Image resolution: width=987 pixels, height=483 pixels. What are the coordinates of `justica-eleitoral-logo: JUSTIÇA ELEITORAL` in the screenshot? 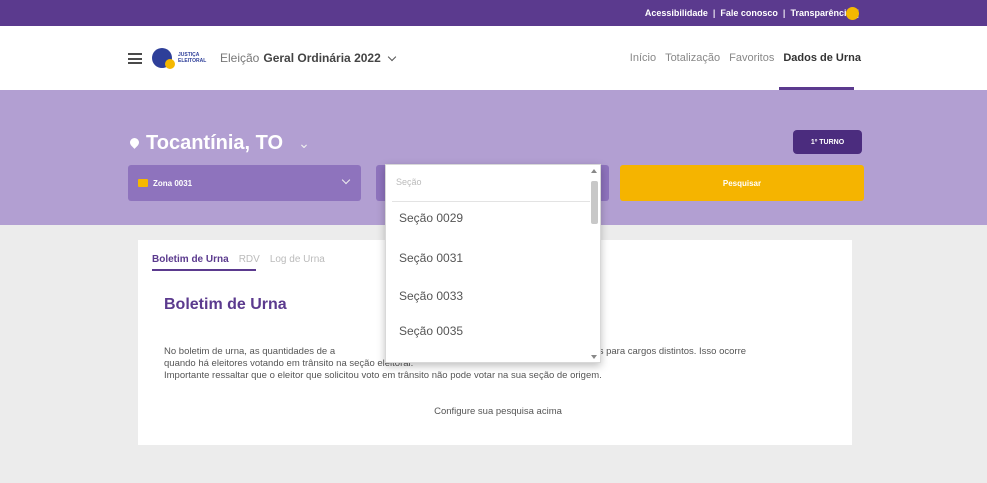 It's located at (182, 58).